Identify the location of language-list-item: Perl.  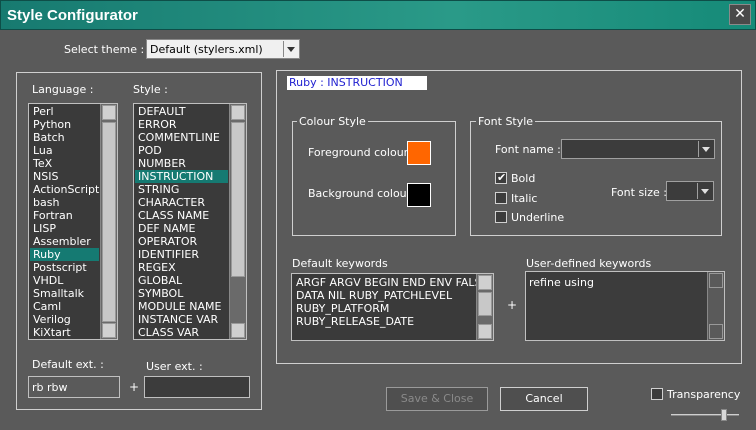
(64, 111).